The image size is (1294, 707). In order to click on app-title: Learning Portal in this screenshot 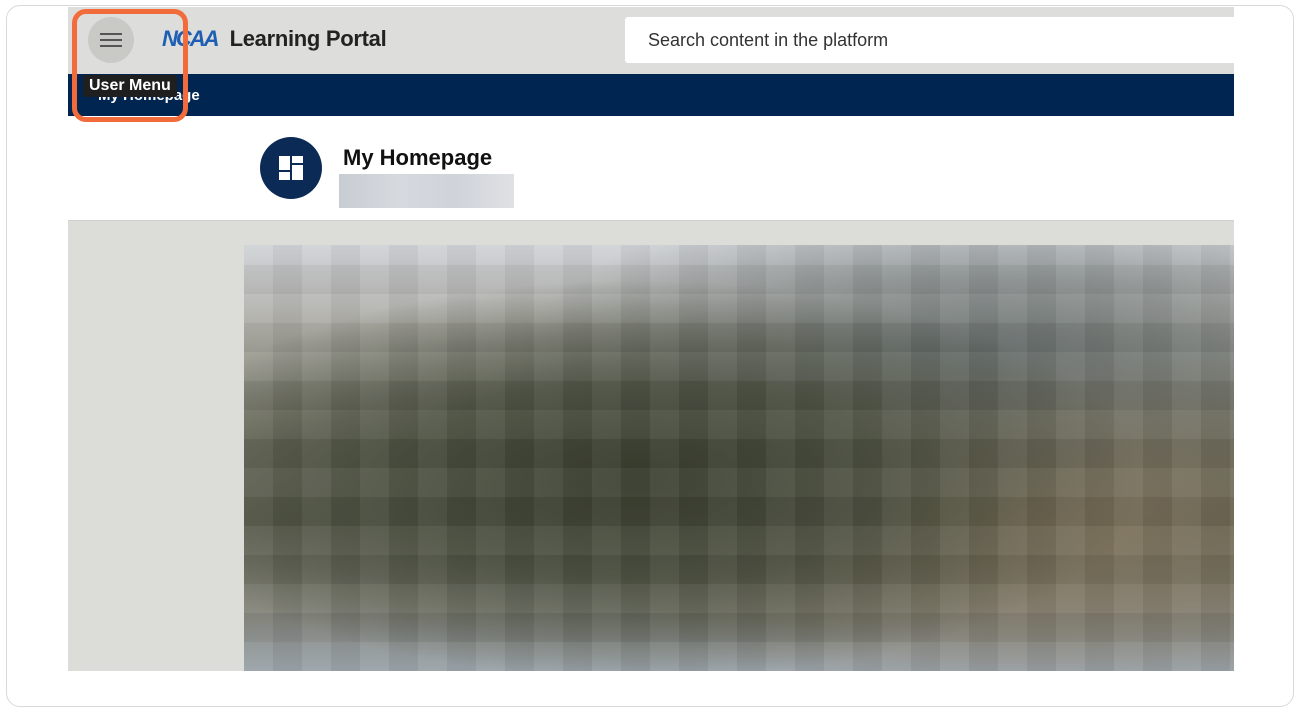, I will do `click(308, 38)`.